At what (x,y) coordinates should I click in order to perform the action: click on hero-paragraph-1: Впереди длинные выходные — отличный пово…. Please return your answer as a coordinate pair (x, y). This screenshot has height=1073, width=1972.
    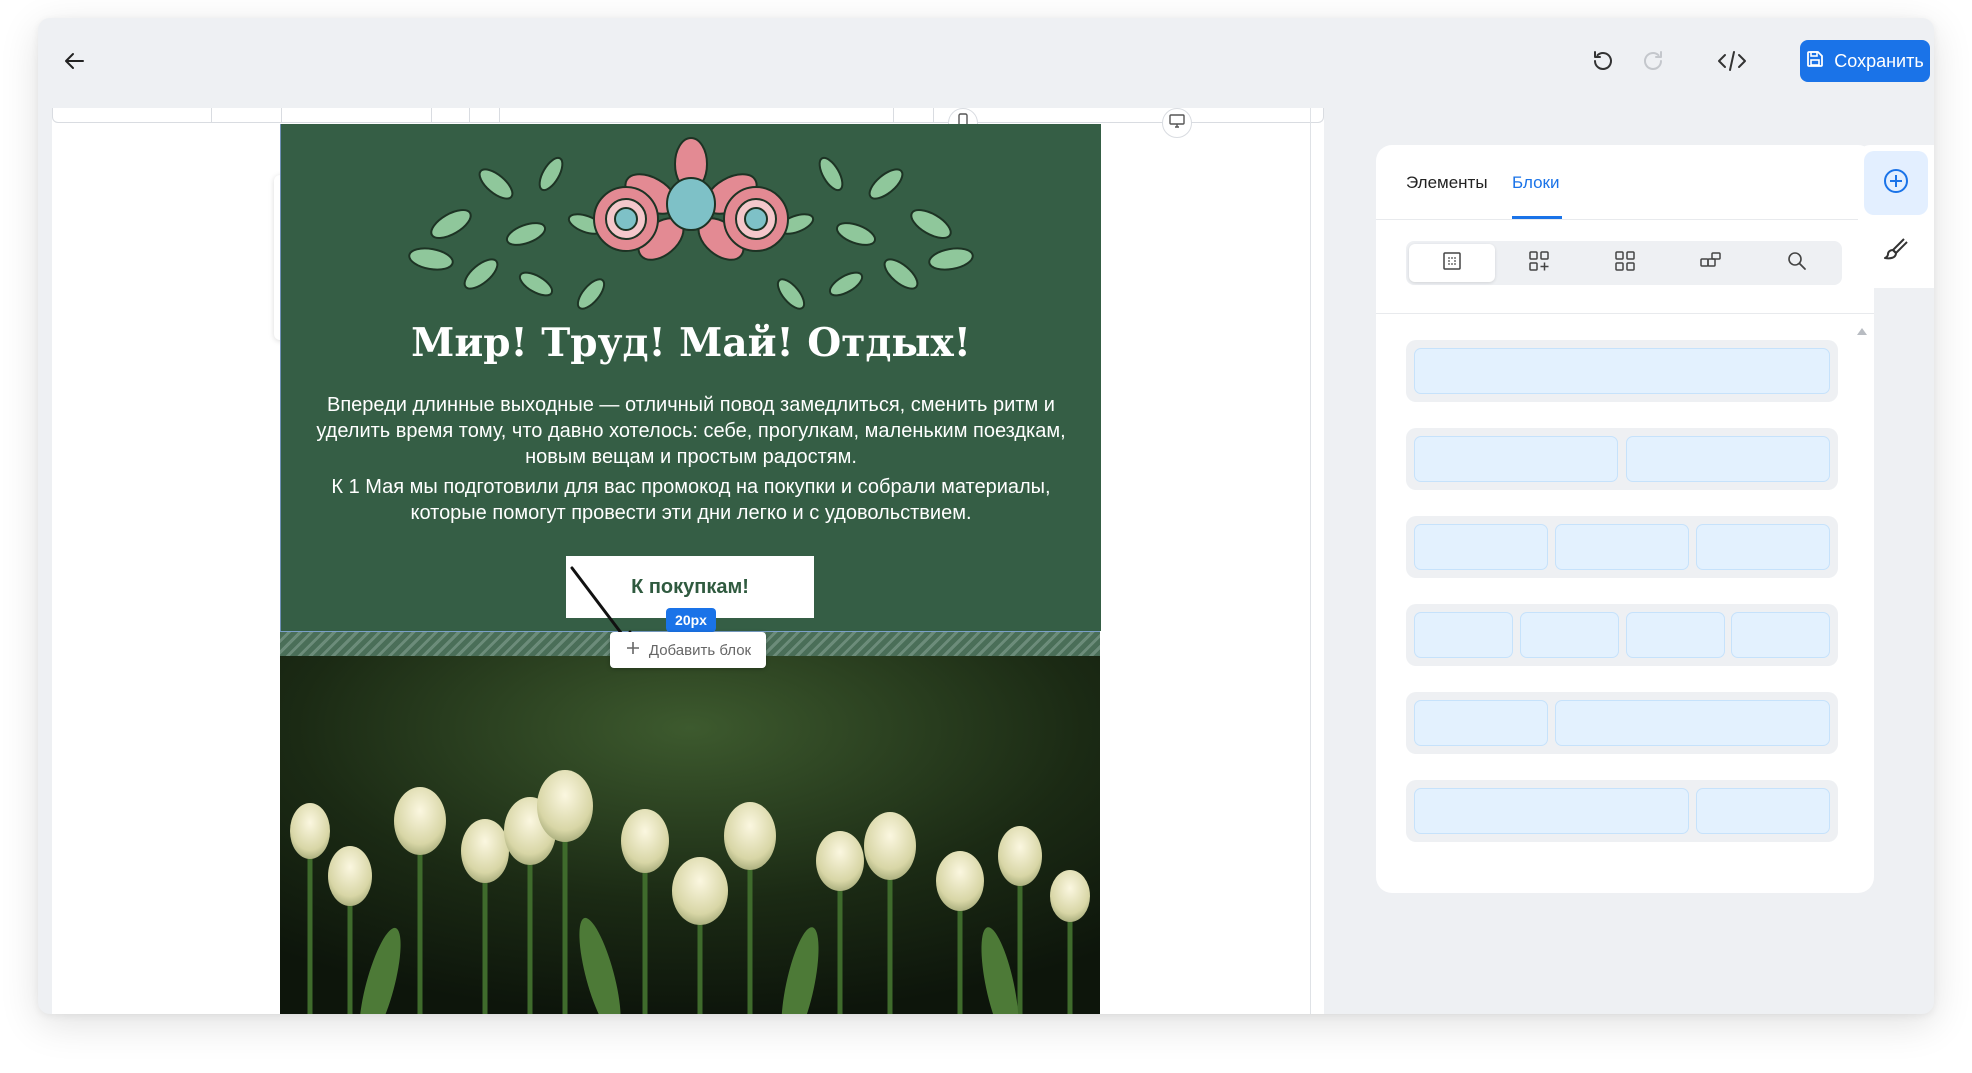
    Looking at the image, I should click on (691, 431).